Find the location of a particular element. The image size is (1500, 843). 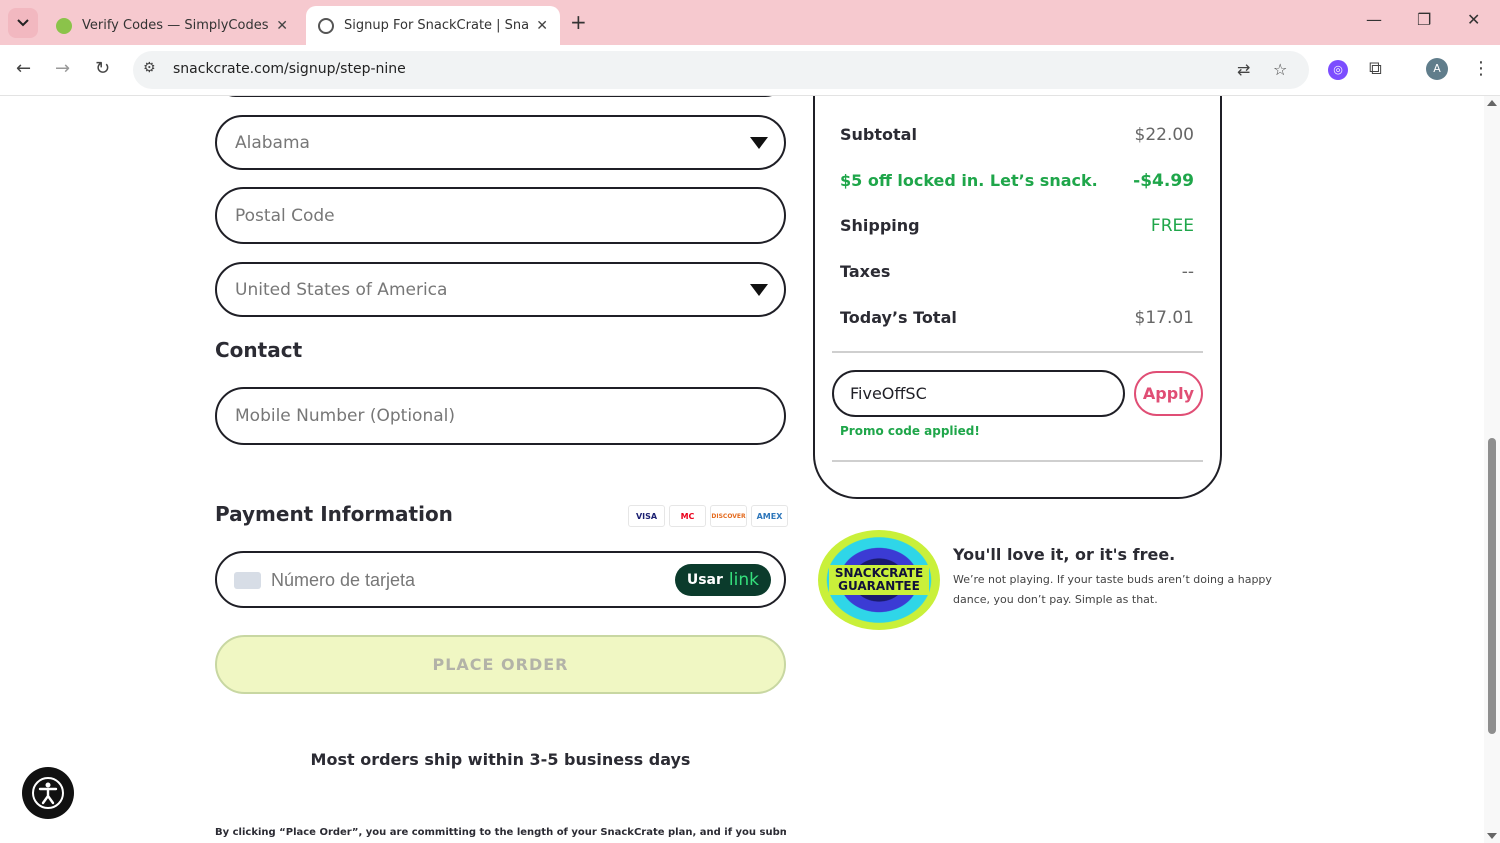

menu-kebab-icon: ⋮ is located at coordinates (1481, 68).